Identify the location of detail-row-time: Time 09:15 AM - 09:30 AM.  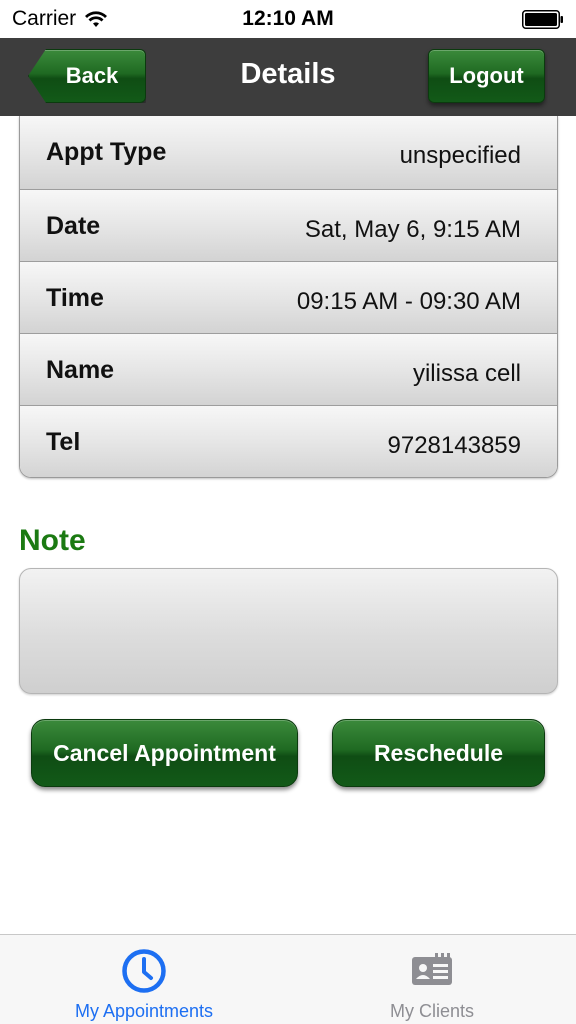
(288, 298).